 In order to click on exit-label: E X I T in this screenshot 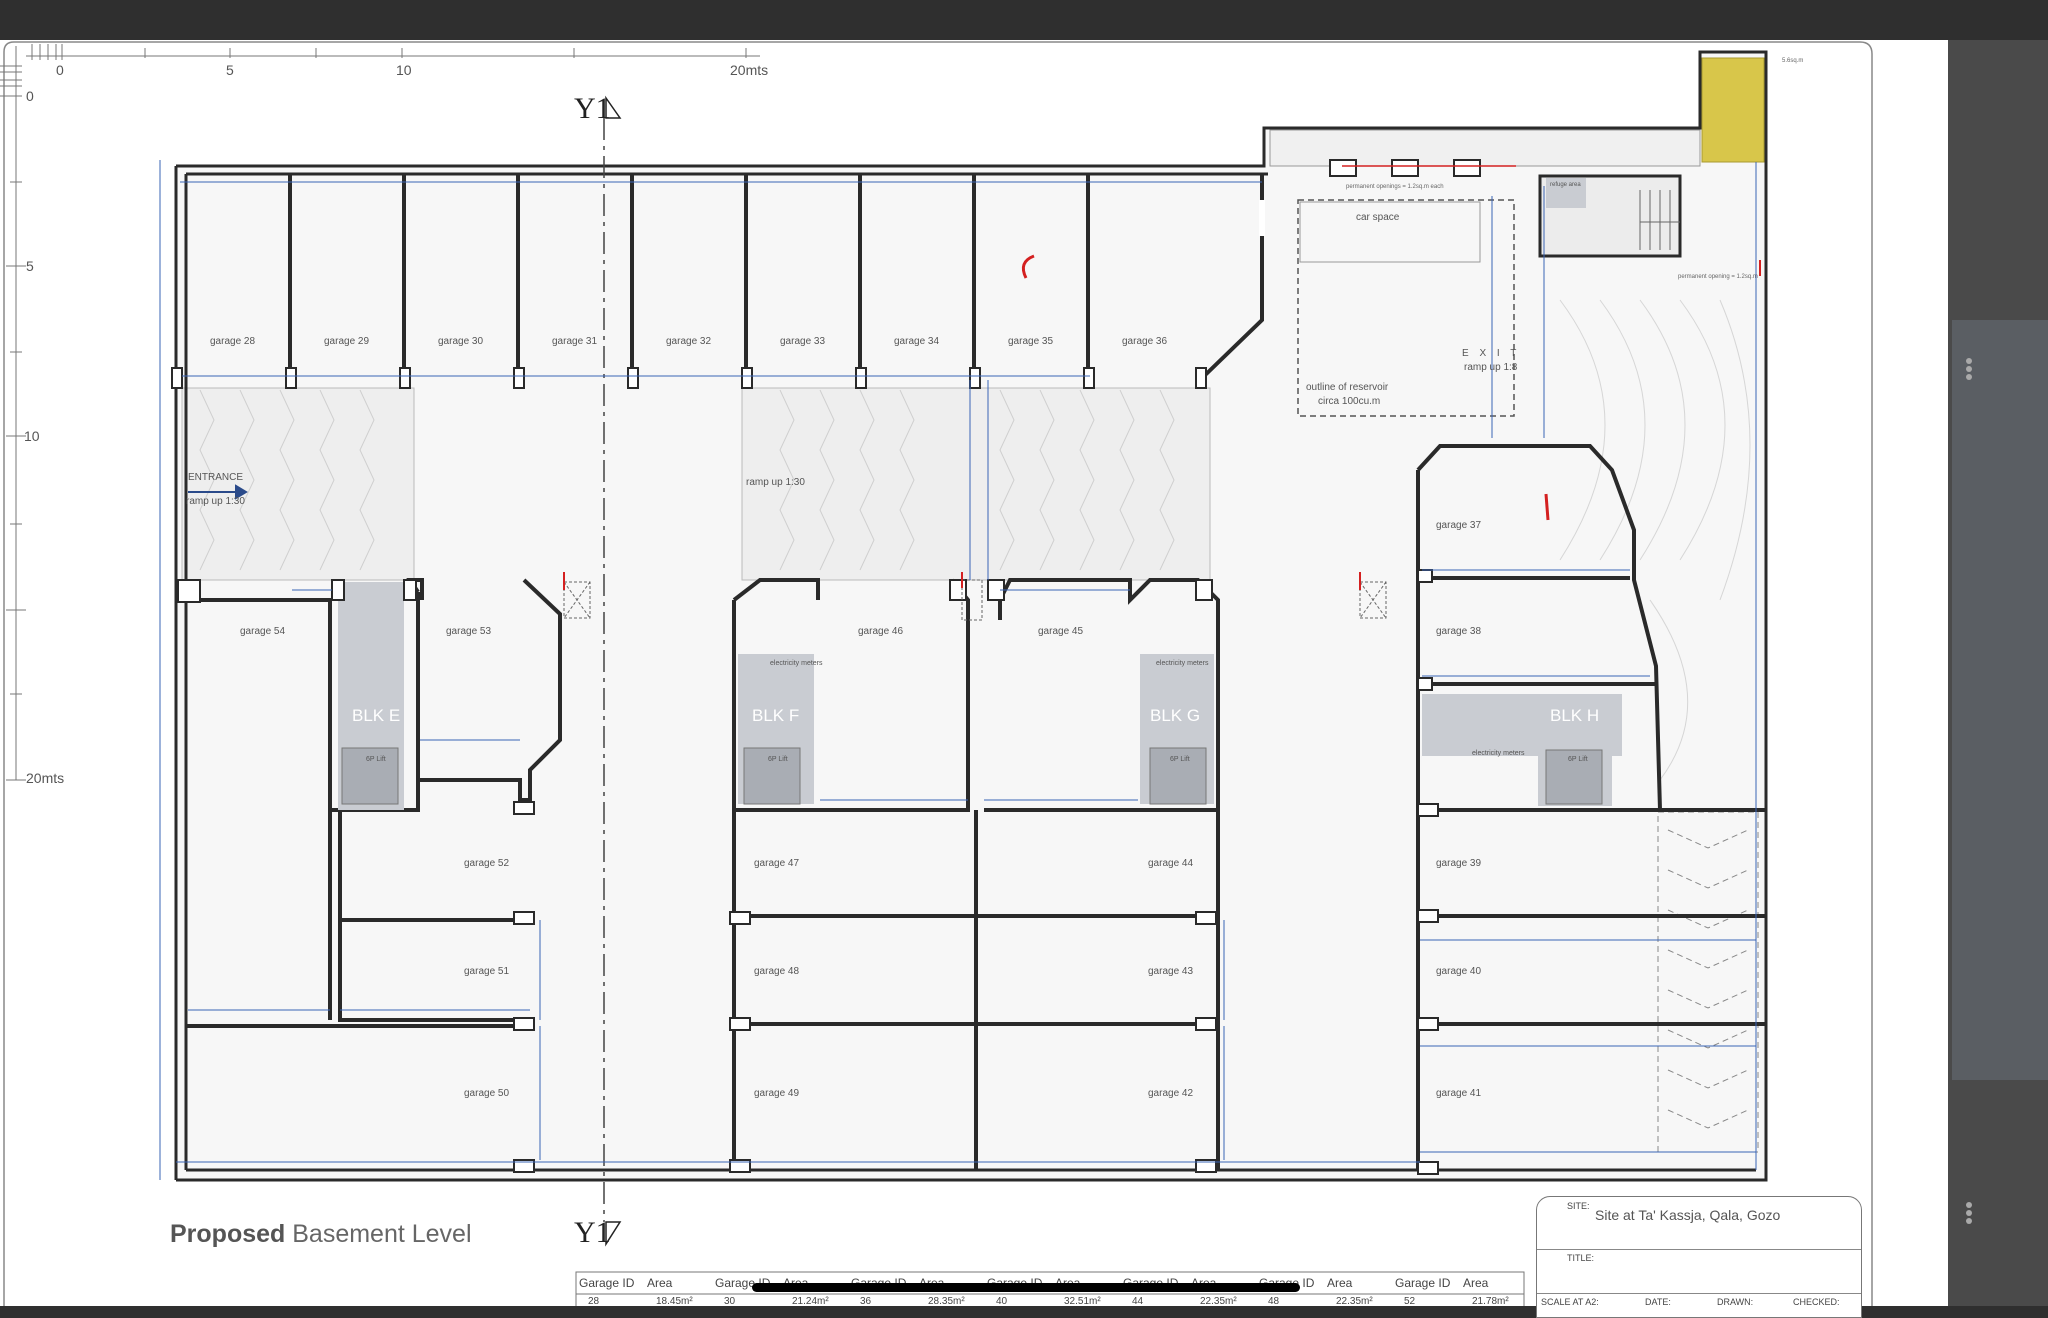, I will do `click(1491, 353)`.